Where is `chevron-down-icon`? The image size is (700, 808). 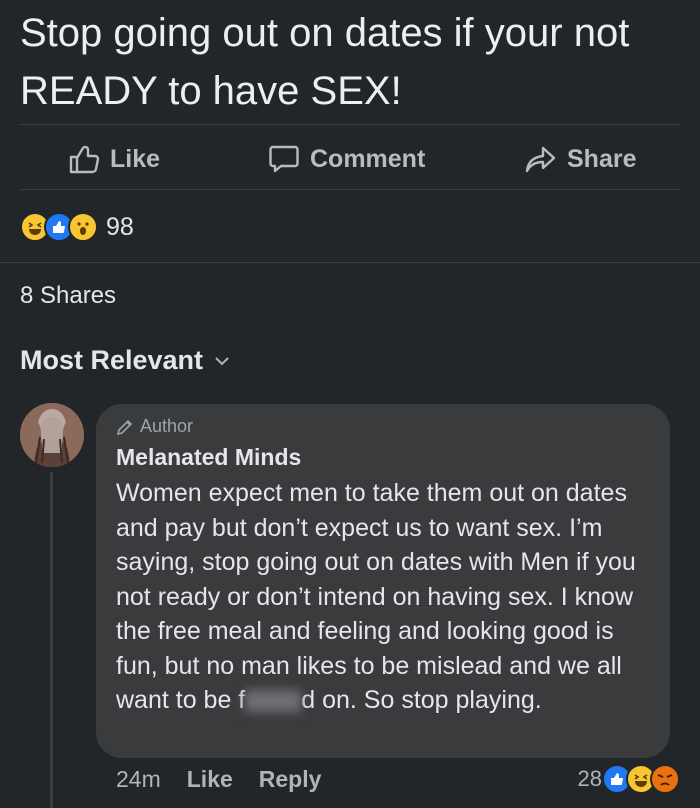 chevron-down-icon is located at coordinates (222, 360).